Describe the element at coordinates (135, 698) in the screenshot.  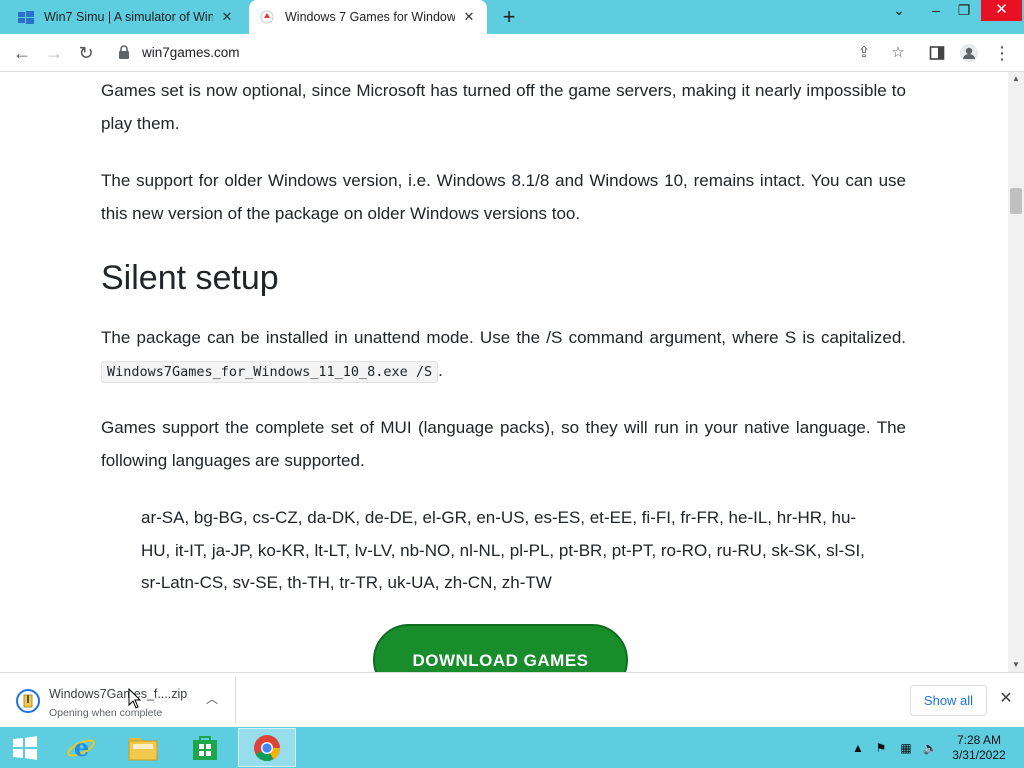
I see `mouse-cursor-icon` at that location.